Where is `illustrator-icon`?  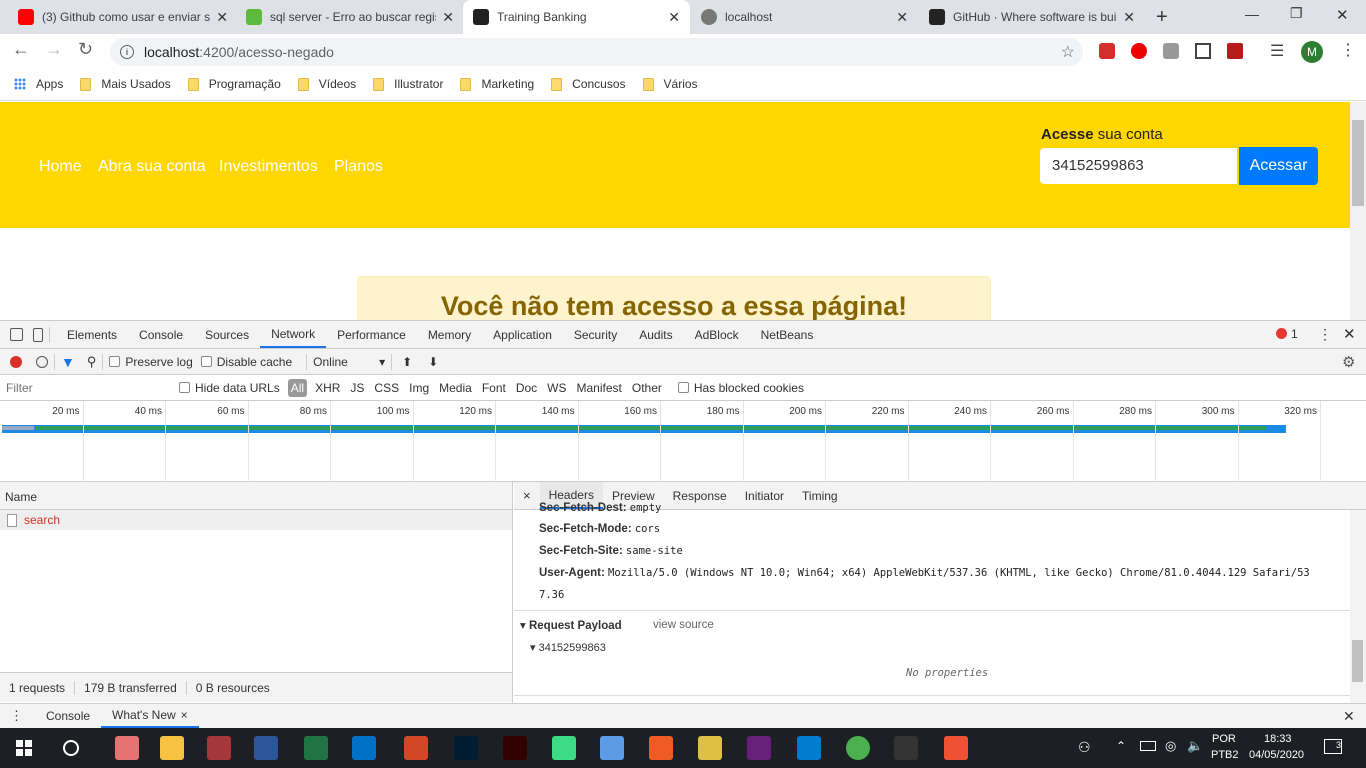
illustrator-icon is located at coordinates (515, 748).